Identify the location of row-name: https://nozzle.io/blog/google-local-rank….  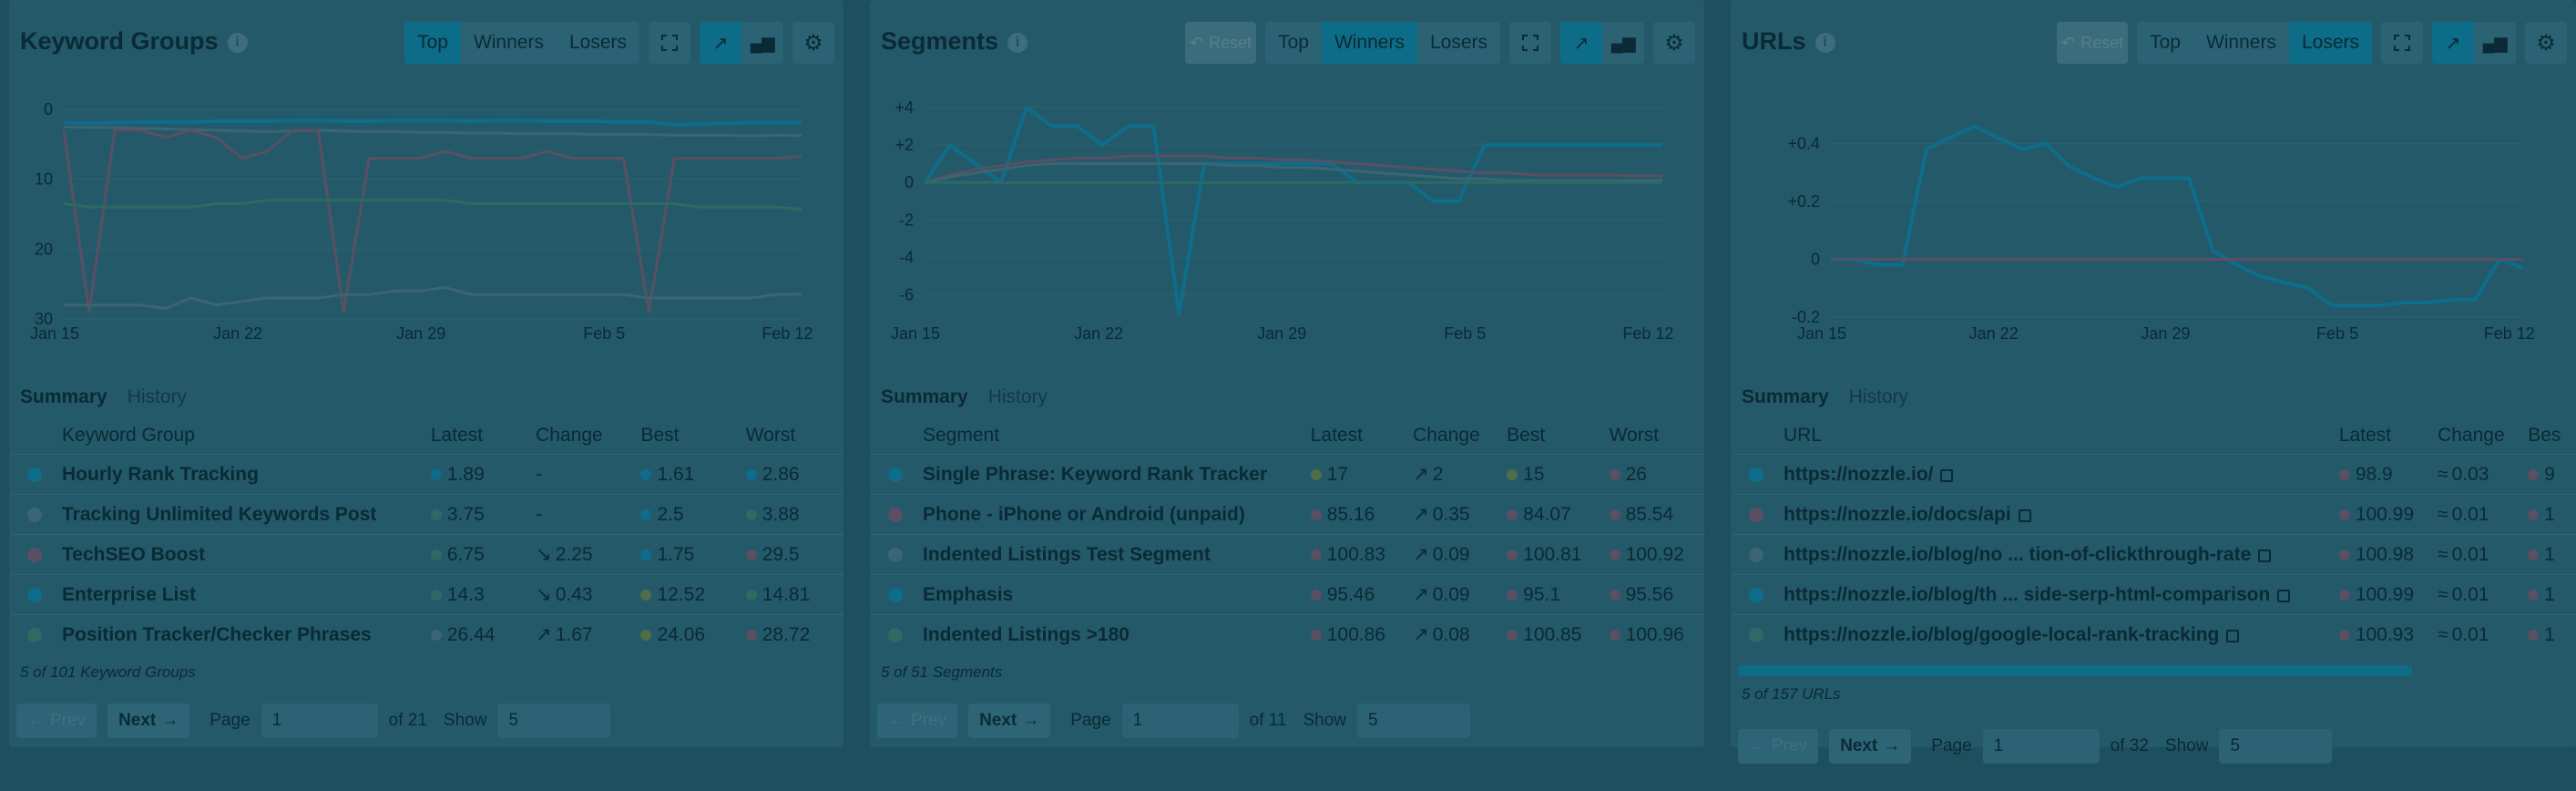
(2001, 634).